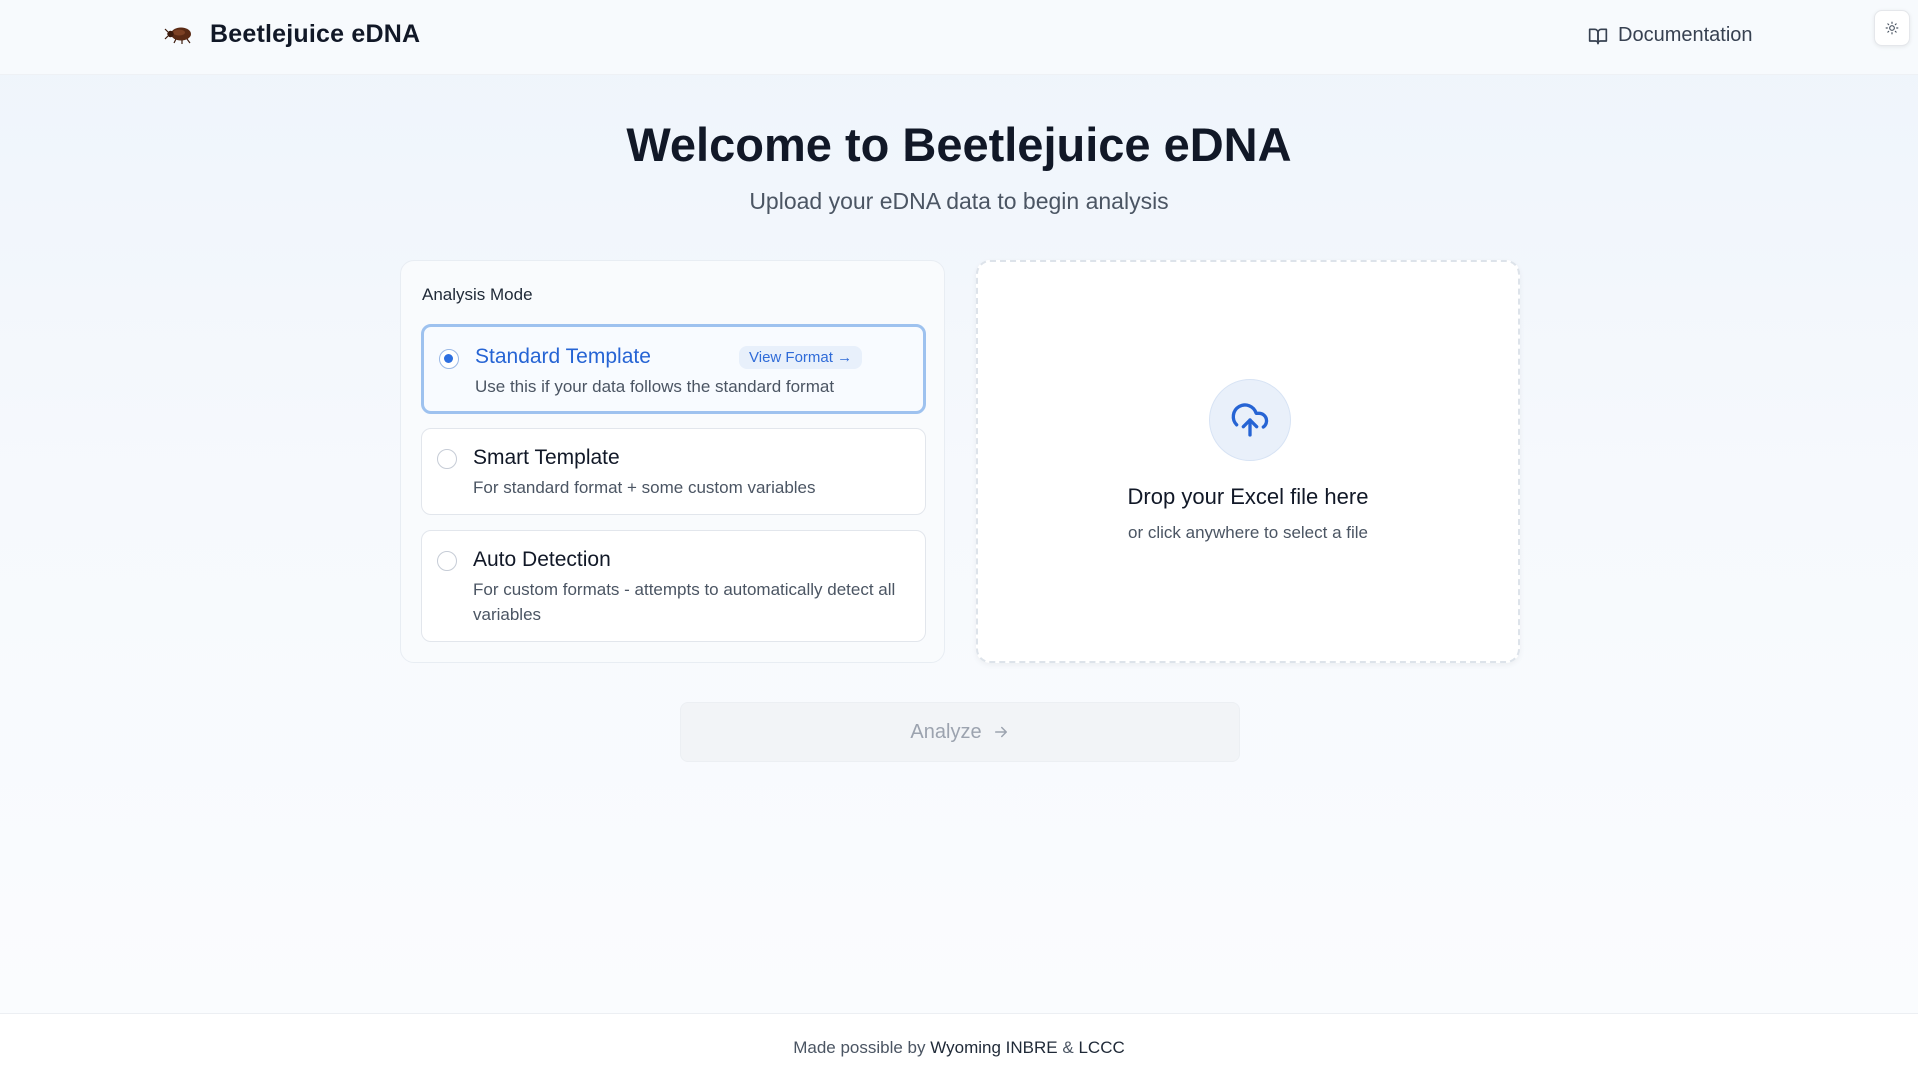  I want to click on radio-smart-template, so click(447, 459).